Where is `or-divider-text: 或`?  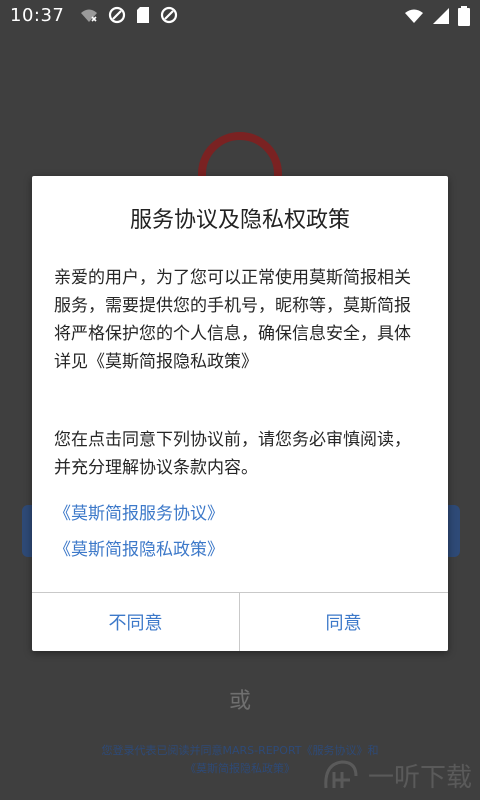 or-divider-text: 或 is located at coordinates (239, 701).